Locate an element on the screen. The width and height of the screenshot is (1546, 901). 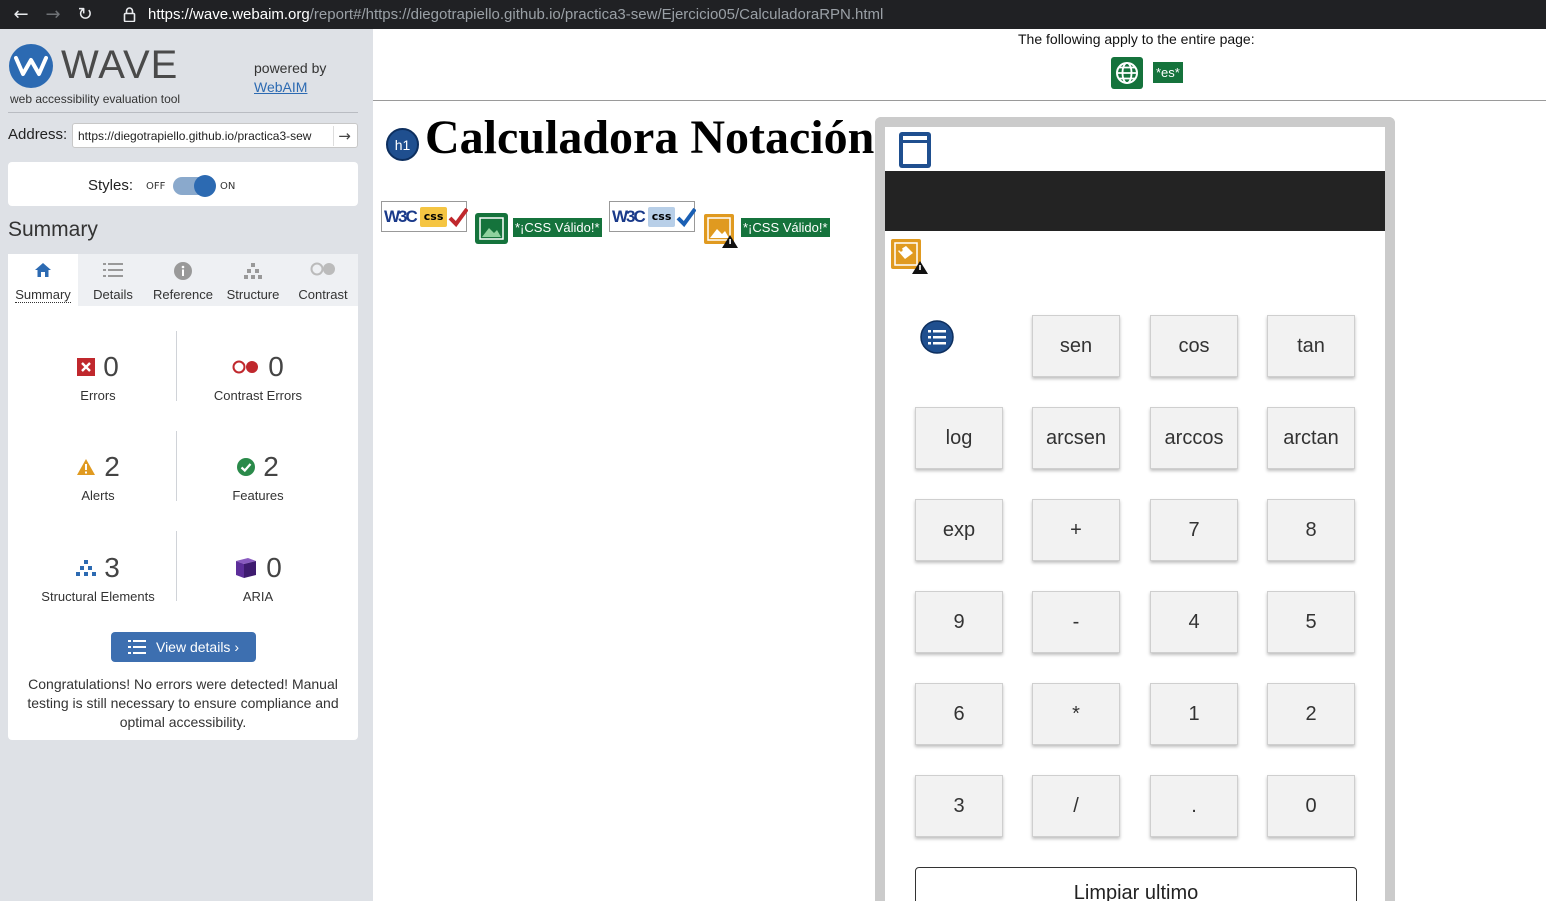
styles-off-label: OFF is located at coordinates (156, 186).